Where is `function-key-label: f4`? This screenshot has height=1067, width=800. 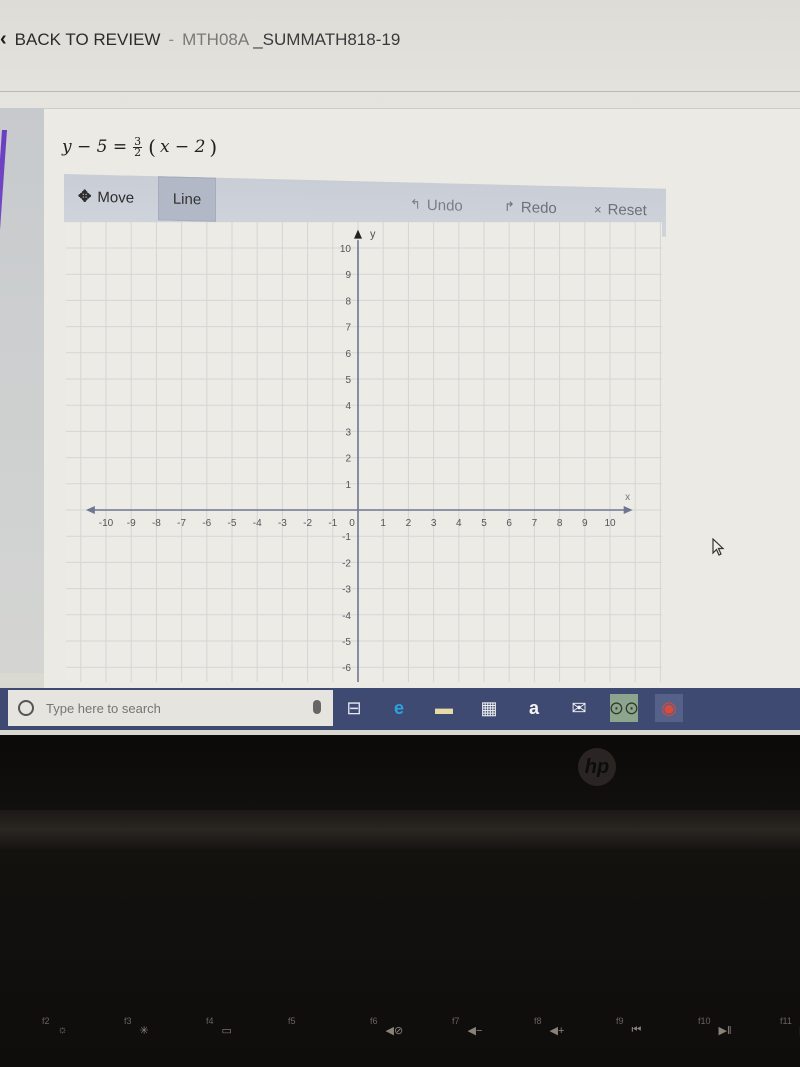 function-key-label: f4 is located at coordinates (210, 1021).